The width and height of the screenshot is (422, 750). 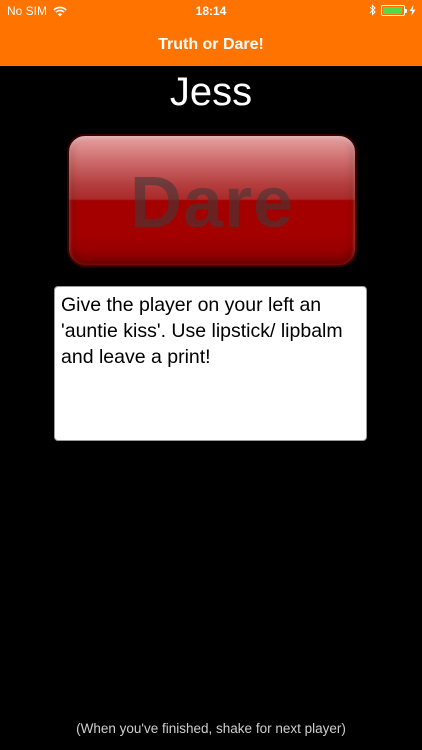 What do you see at coordinates (406, 10) in the screenshot?
I see `battery-nub` at bounding box center [406, 10].